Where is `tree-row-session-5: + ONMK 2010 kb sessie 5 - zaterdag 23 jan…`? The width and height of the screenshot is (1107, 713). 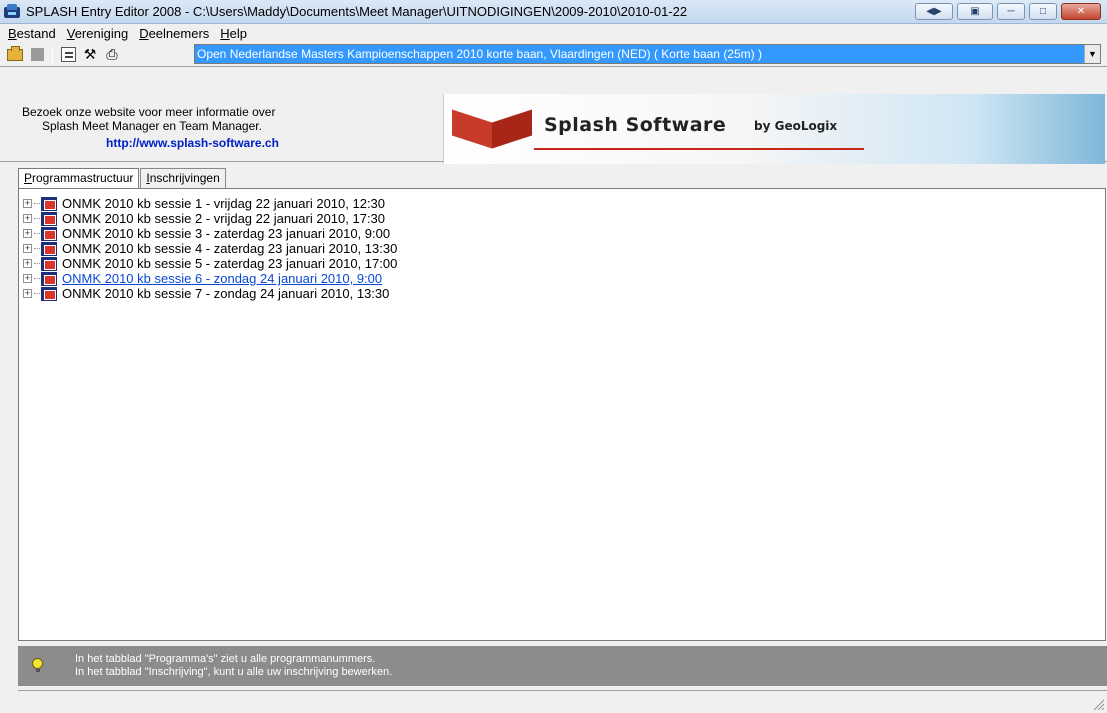
tree-row-session-5: + ONMK 2010 kb sessie 5 - zaterdag 23 jan… is located at coordinates (564, 263).